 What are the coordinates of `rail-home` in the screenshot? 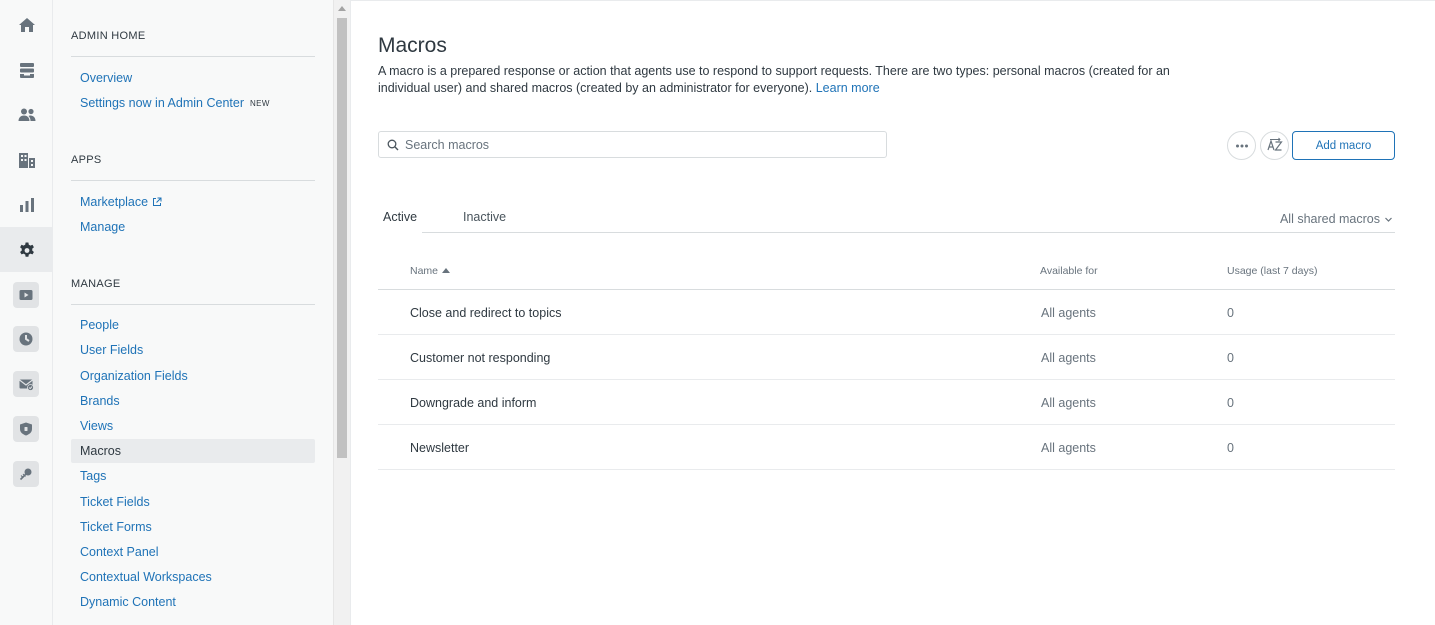 It's located at (26, 24).